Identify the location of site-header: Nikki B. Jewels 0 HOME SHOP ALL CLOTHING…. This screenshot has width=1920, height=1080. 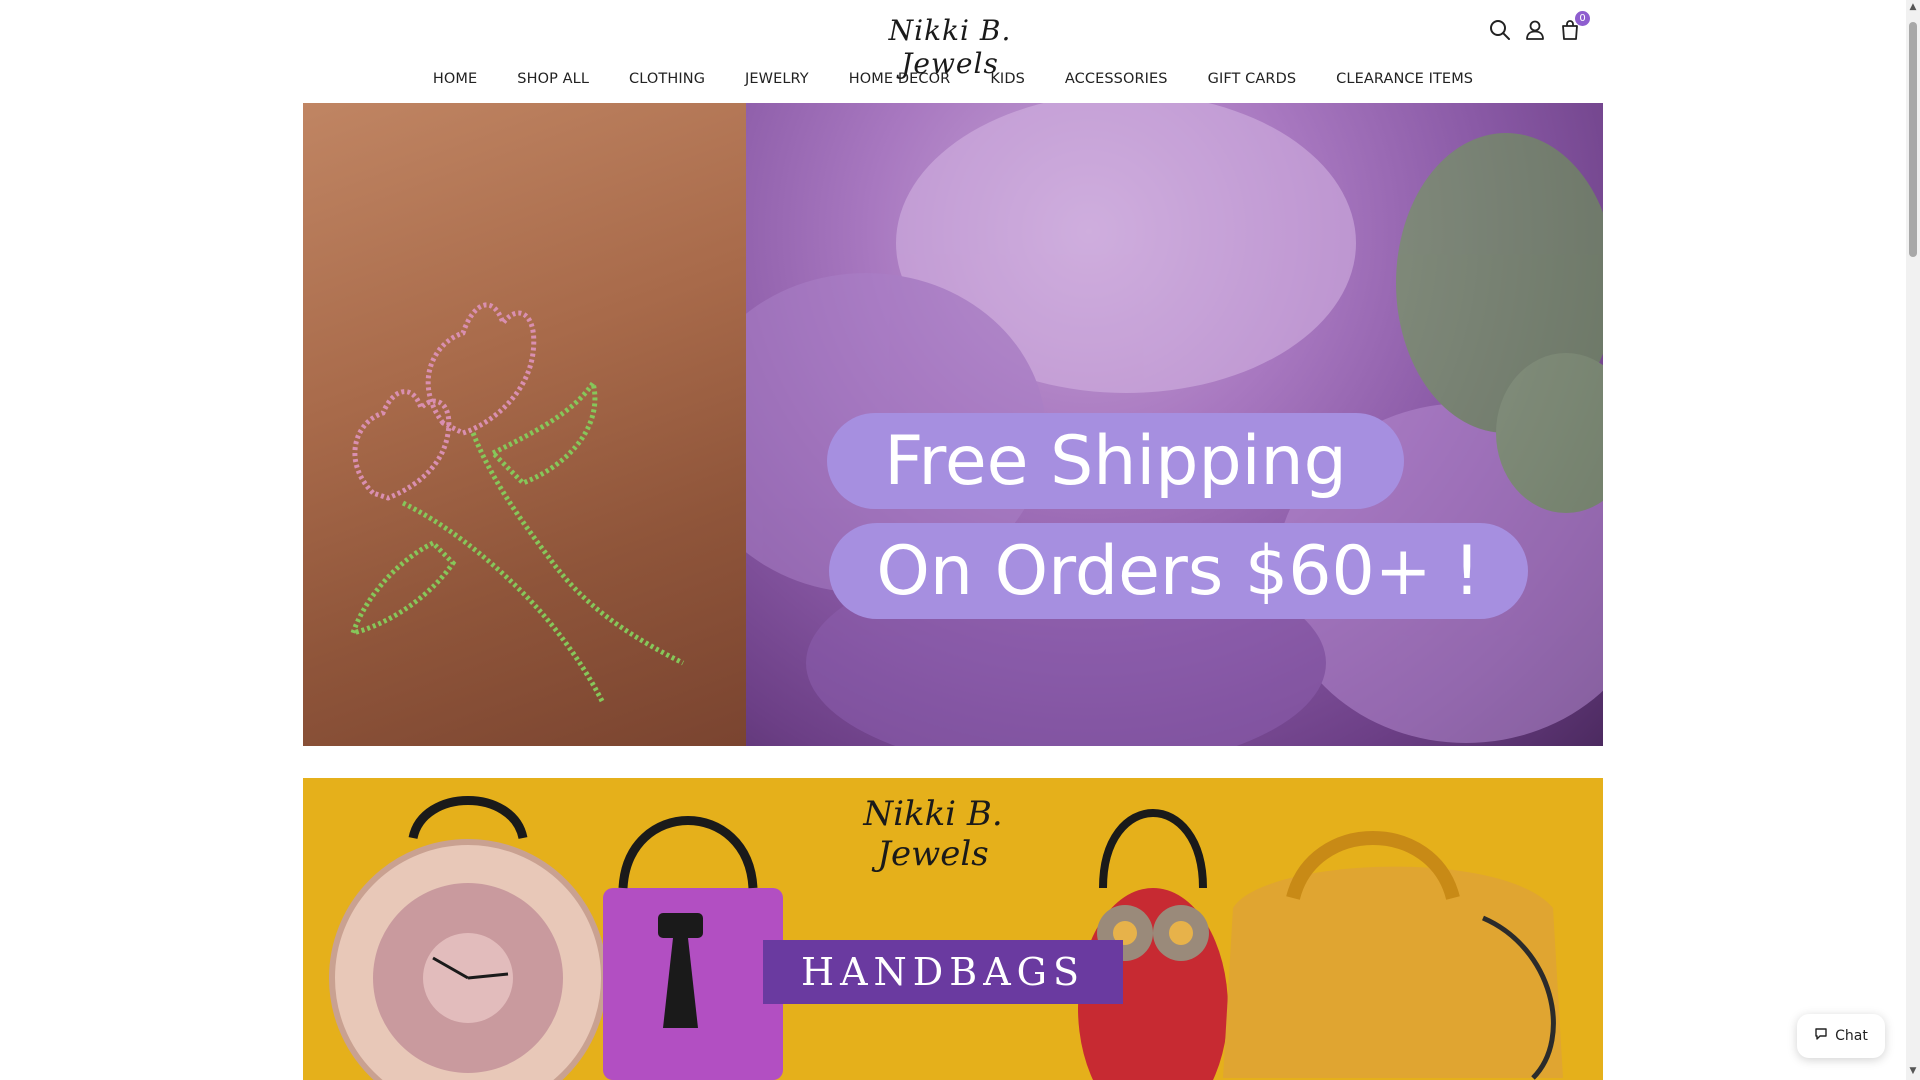
(953, 51).